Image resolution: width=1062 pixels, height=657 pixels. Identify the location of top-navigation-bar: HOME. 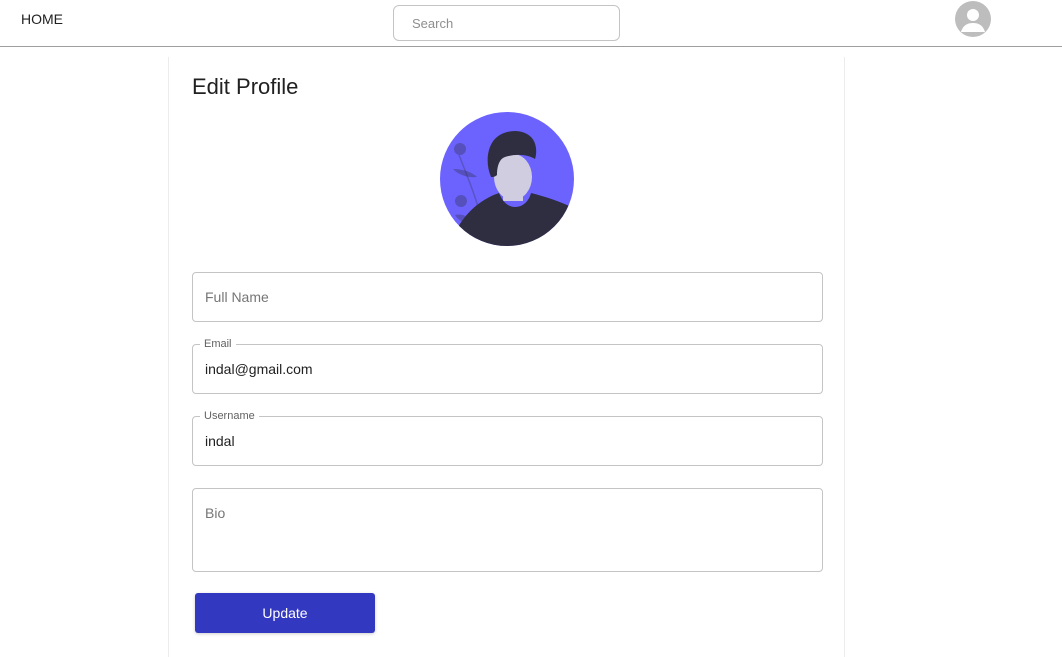
(531, 23).